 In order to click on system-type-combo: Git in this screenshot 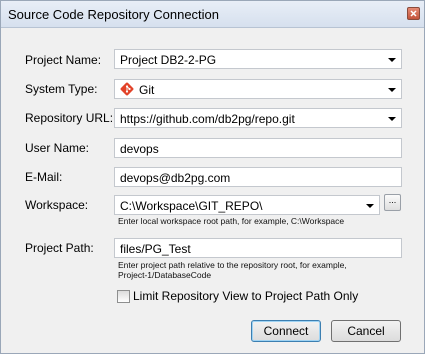, I will do `click(258, 89)`.